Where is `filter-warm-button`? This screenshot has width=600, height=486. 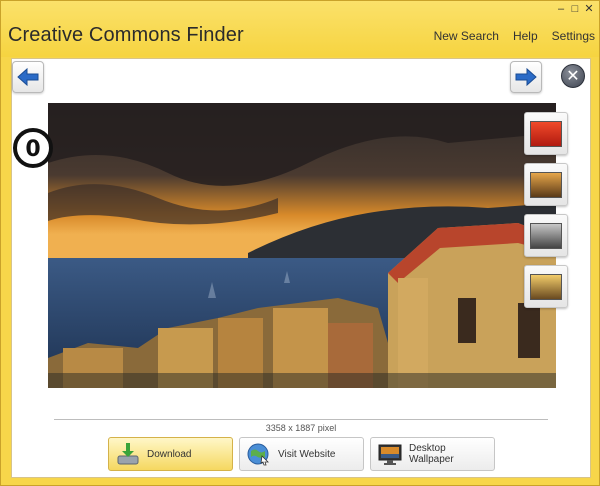
filter-warm-button is located at coordinates (546, 286).